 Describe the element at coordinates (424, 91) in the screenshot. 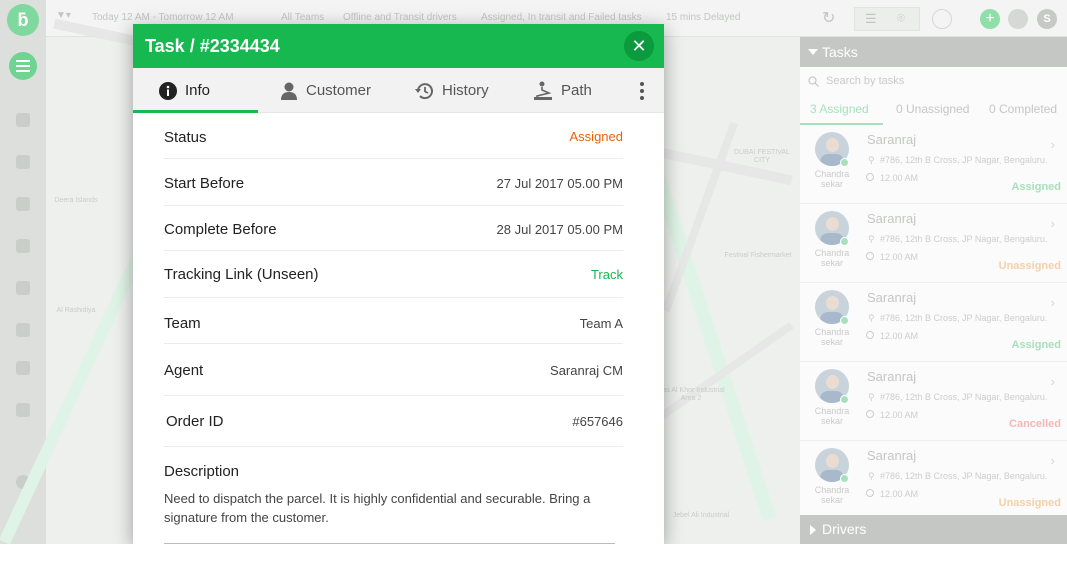

I see `history-icon` at that location.